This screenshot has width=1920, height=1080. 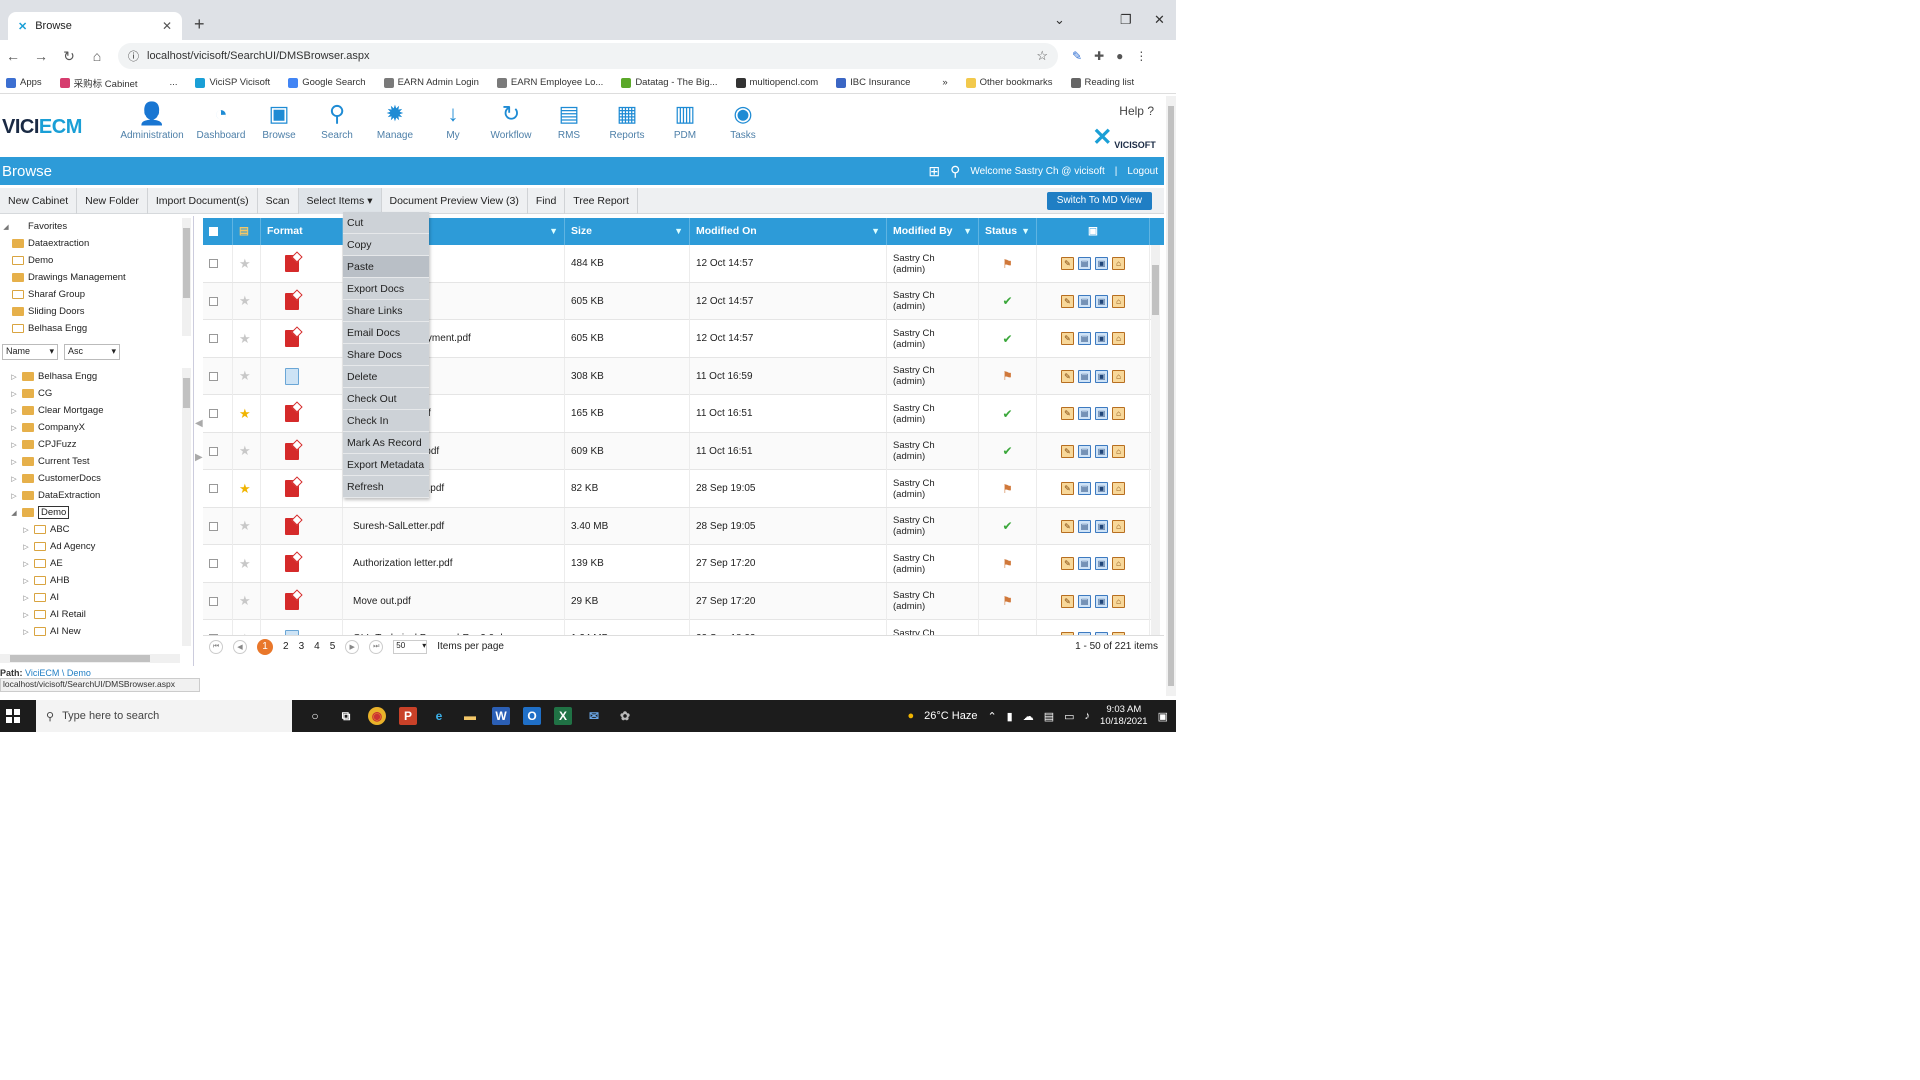 What do you see at coordinates (247, 231) in the screenshot?
I see `favorite-col-header: ▤` at bounding box center [247, 231].